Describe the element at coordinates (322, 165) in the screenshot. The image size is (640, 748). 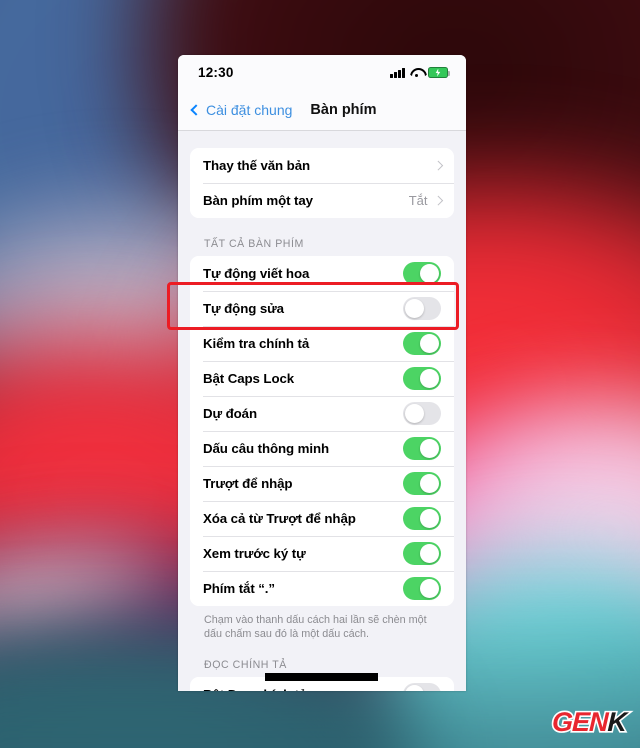
I see `list-item: Thay thế văn bản` at that location.